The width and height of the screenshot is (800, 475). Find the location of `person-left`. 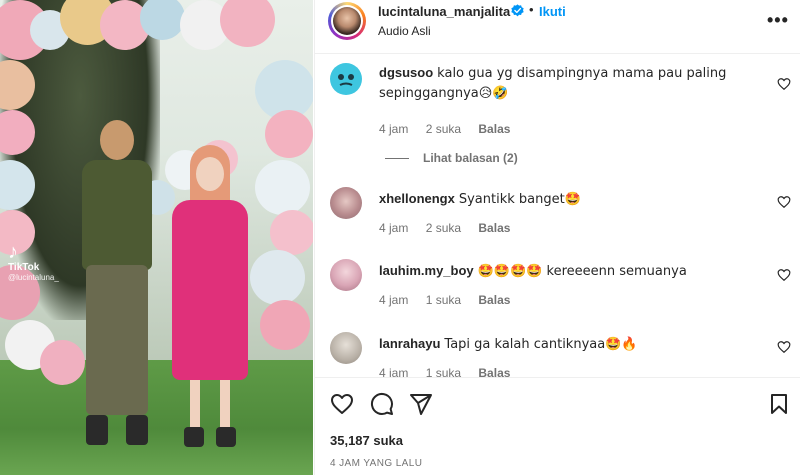

person-left is located at coordinates (118, 285).